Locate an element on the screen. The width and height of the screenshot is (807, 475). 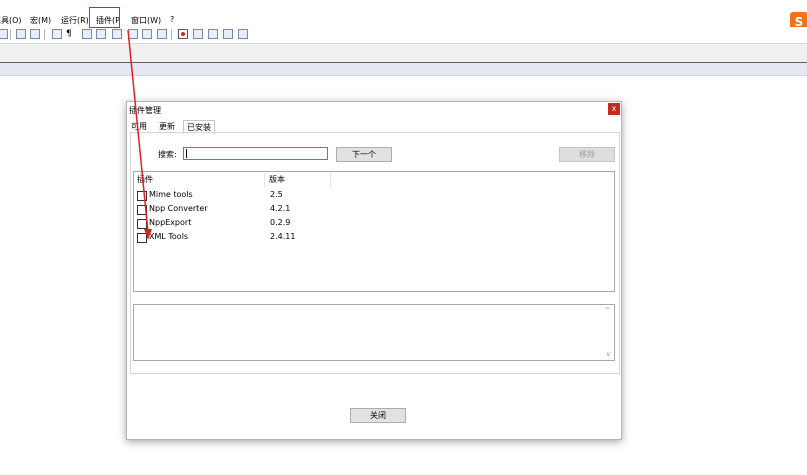
annotation-arrow is located at coordinates (139, 134).